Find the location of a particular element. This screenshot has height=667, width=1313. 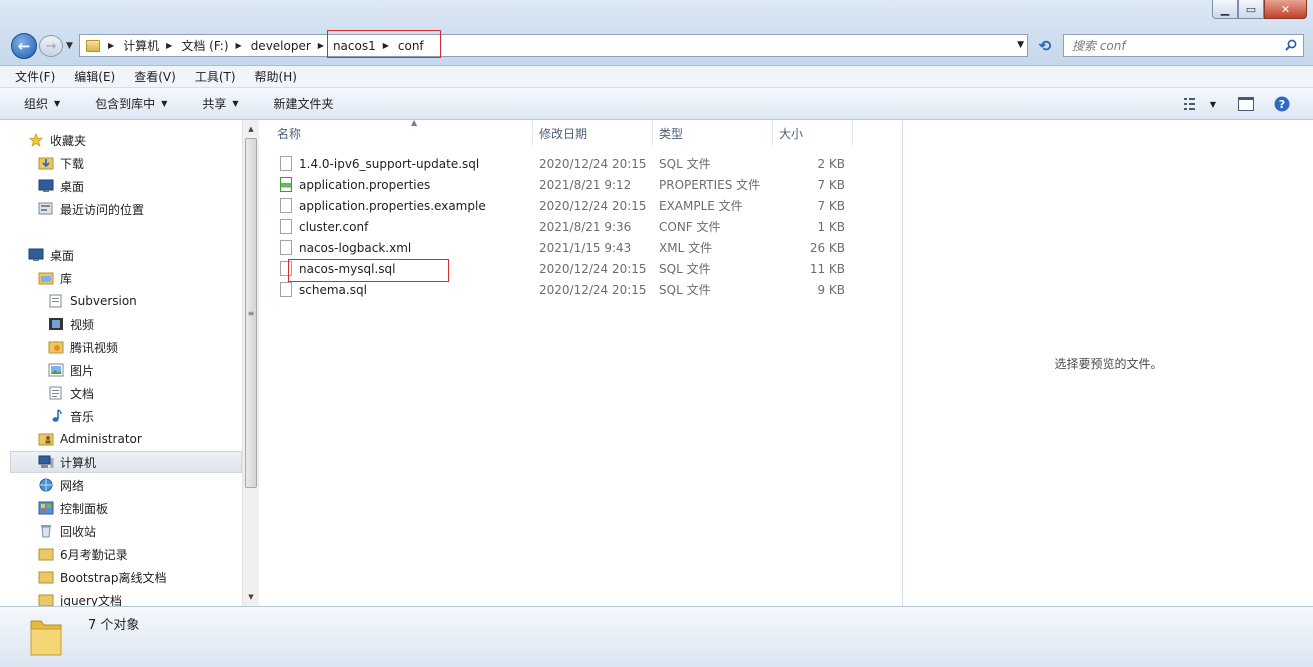

nav-documents: 文档 is located at coordinates (71, 393).